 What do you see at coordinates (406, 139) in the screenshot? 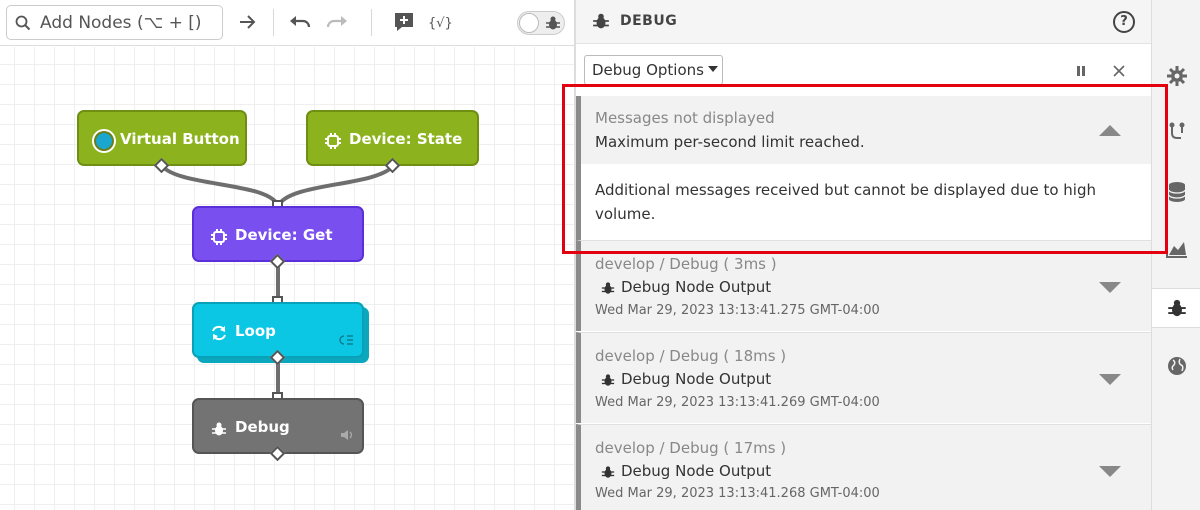
I see `node-label: Device: State` at bounding box center [406, 139].